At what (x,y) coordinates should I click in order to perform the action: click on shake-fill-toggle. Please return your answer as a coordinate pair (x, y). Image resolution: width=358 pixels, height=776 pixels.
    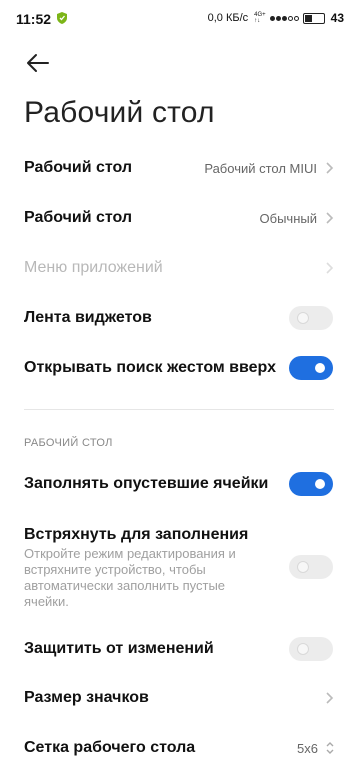
    Looking at the image, I should click on (311, 567).